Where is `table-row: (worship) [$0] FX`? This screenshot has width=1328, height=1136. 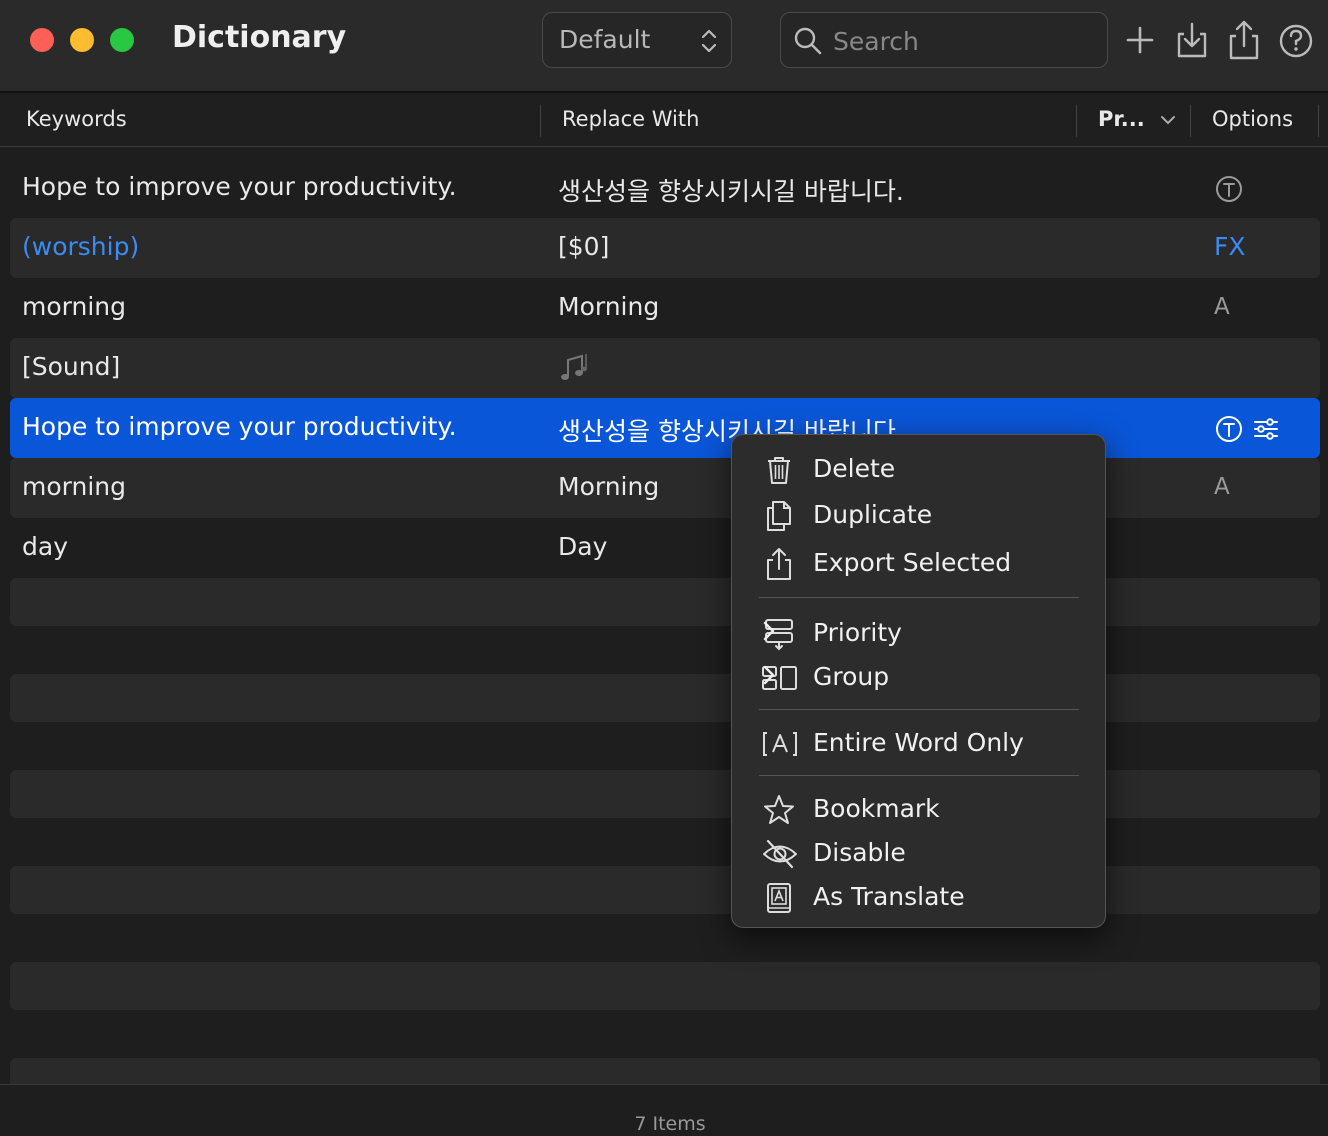 table-row: (worship) [$0] FX is located at coordinates (665, 248).